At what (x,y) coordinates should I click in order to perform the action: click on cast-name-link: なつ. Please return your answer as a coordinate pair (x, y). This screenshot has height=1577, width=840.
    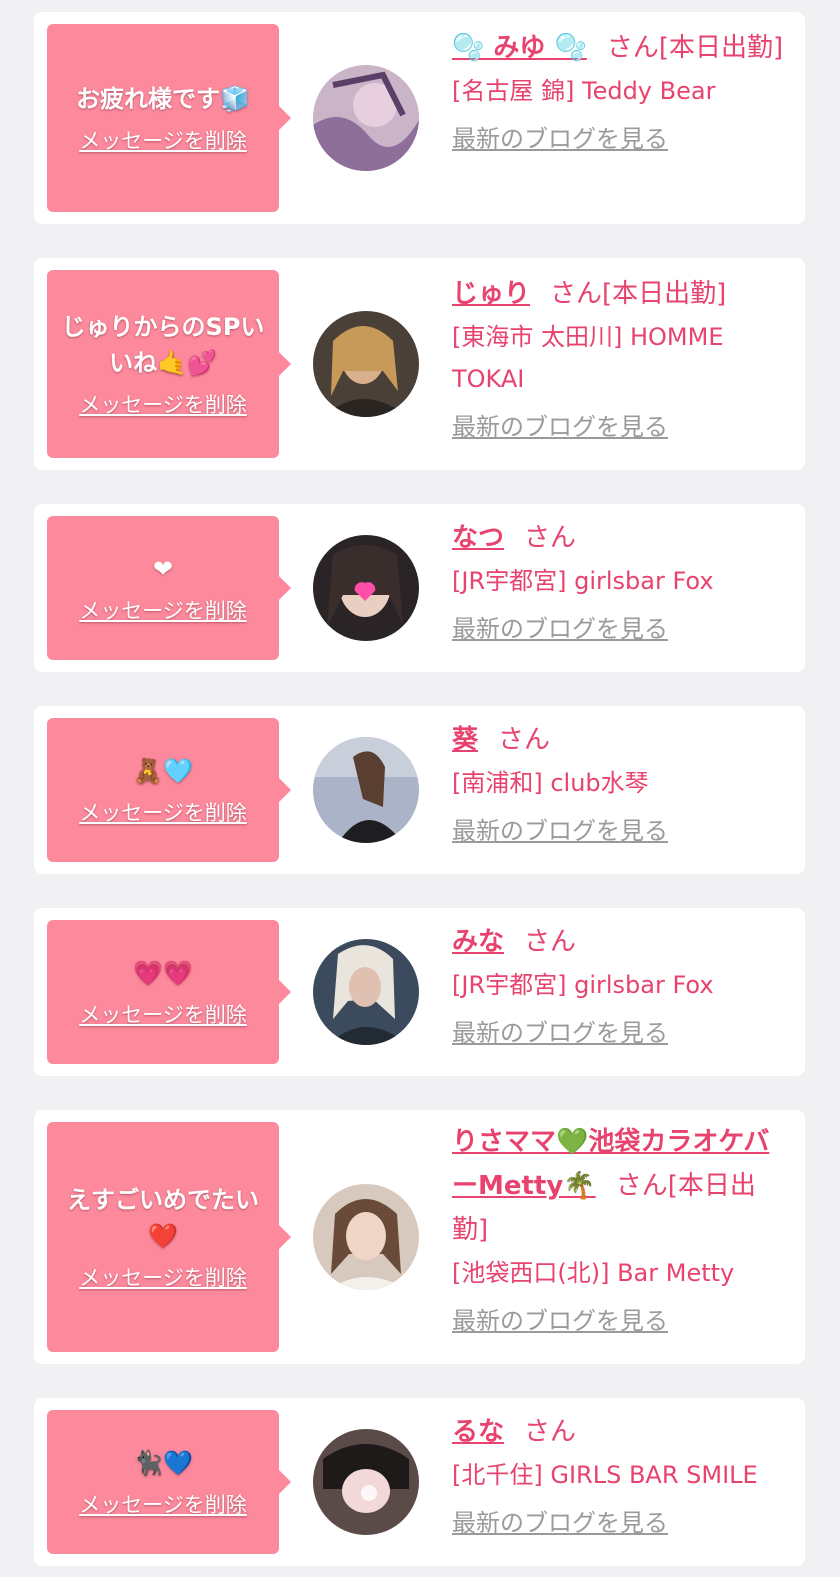
    Looking at the image, I should click on (478, 538).